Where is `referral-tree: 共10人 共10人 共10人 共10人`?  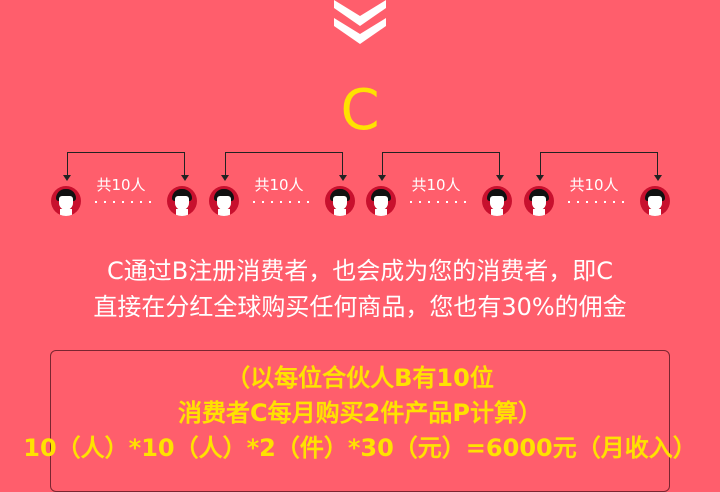
referral-tree: 共10人 共10人 共10人 共10人 is located at coordinates (360, 185).